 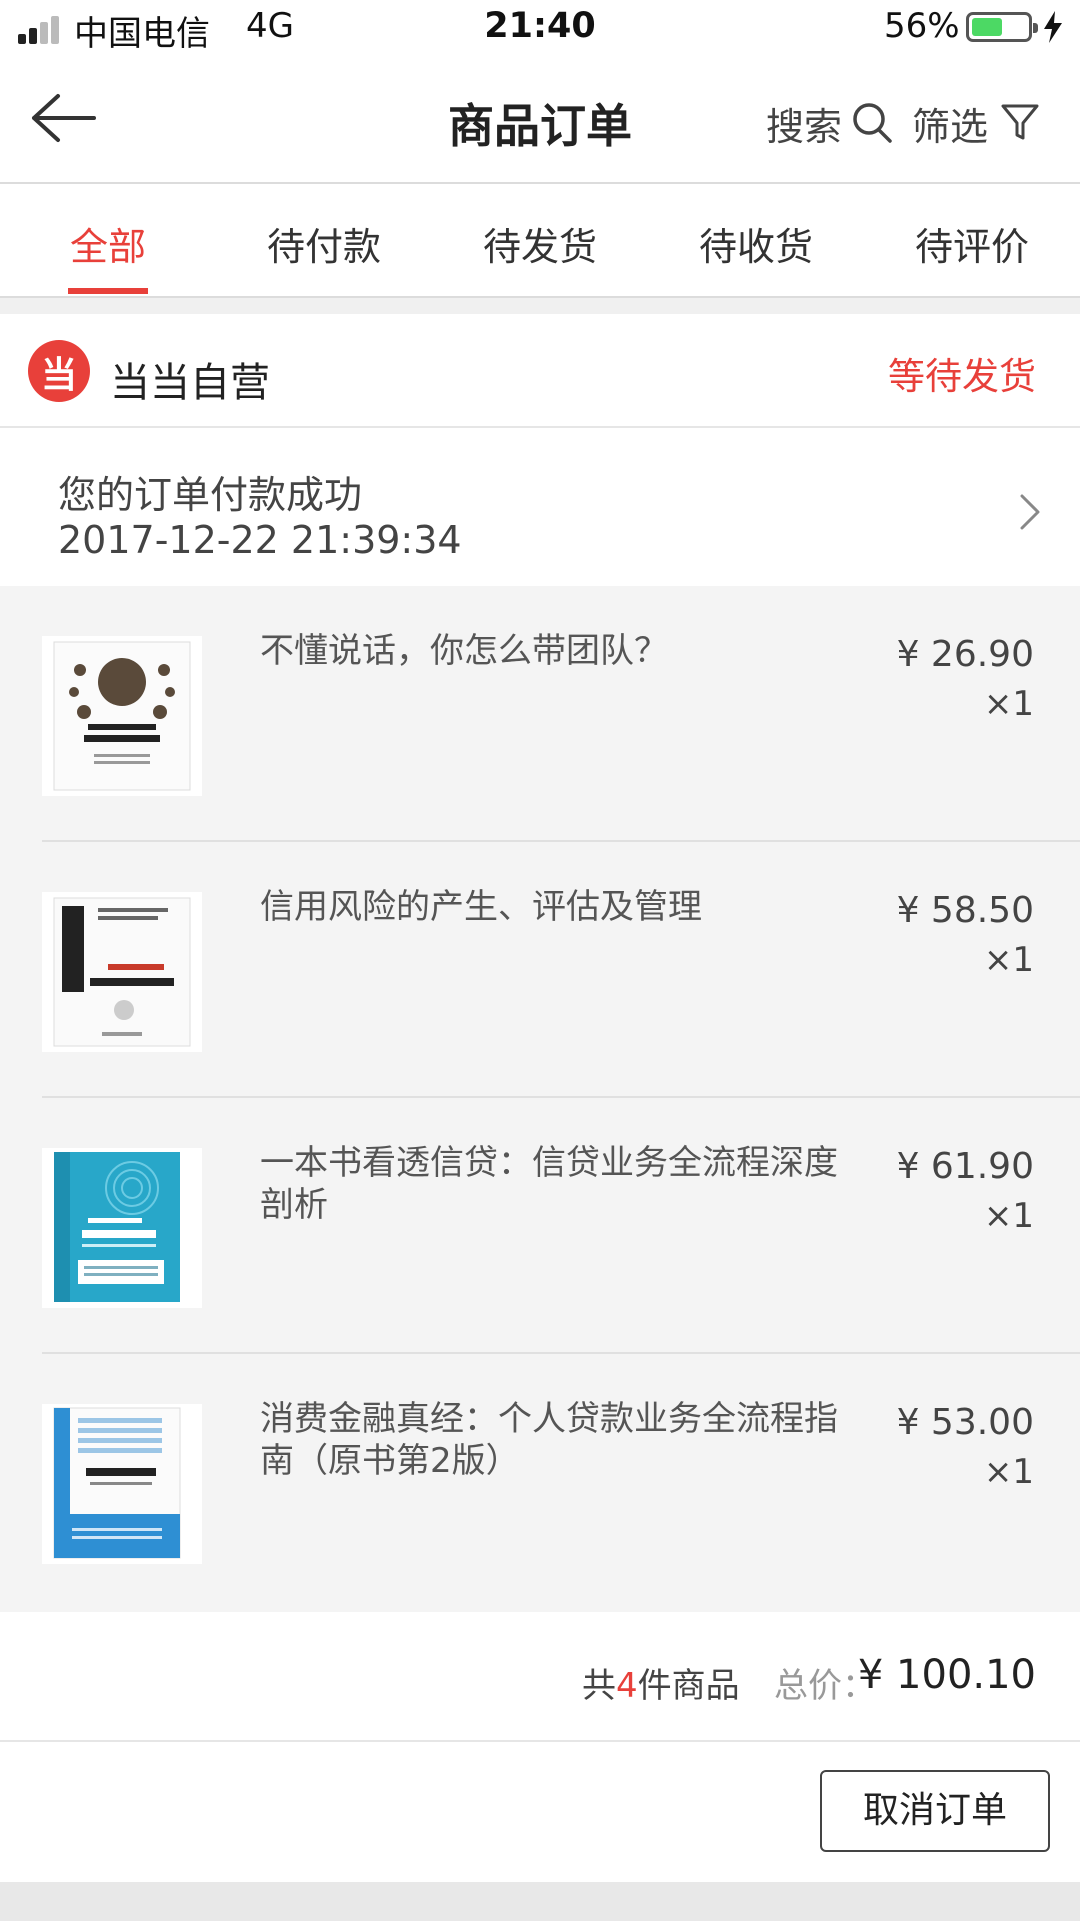 What do you see at coordinates (540, 29) in the screenshot?
I see `status-bar: 中国电信 4G 21:40 56%` at bounding box center [540, 29].